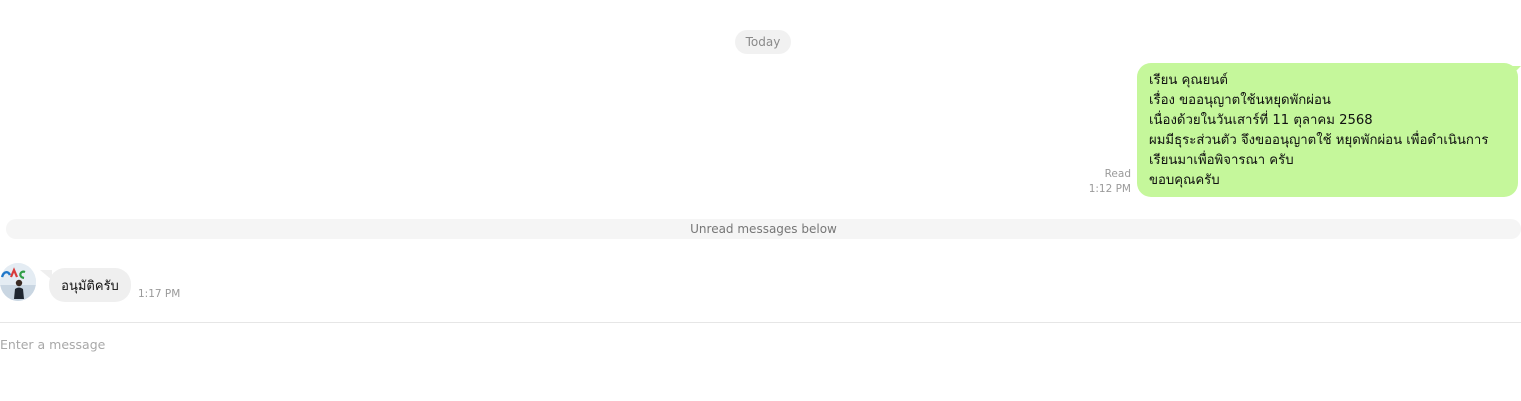  I want to click on read-status: Read, so click(1117, 174).